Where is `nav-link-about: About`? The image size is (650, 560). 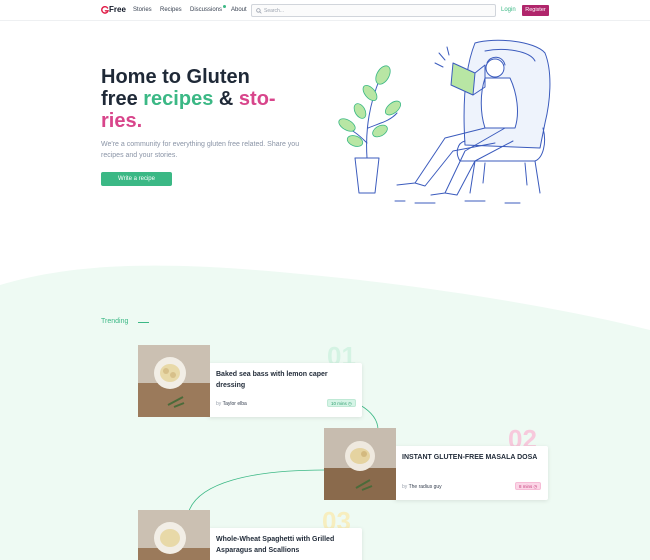
nav-link-about: About is located at coordinates (239, 10).